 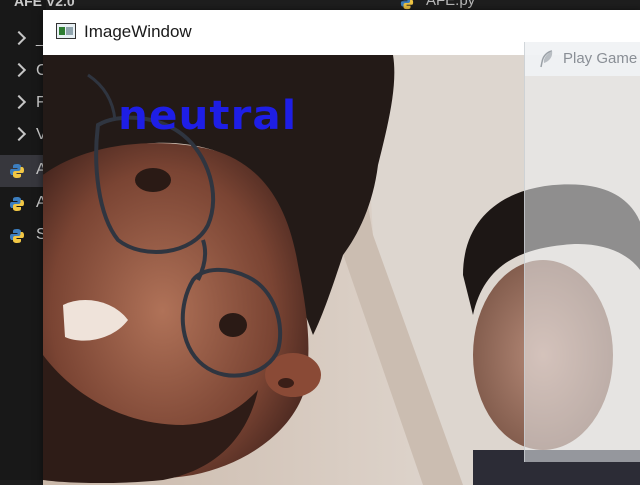 I want to click on game-window-title: Play Game, so click(x=600, y=58).